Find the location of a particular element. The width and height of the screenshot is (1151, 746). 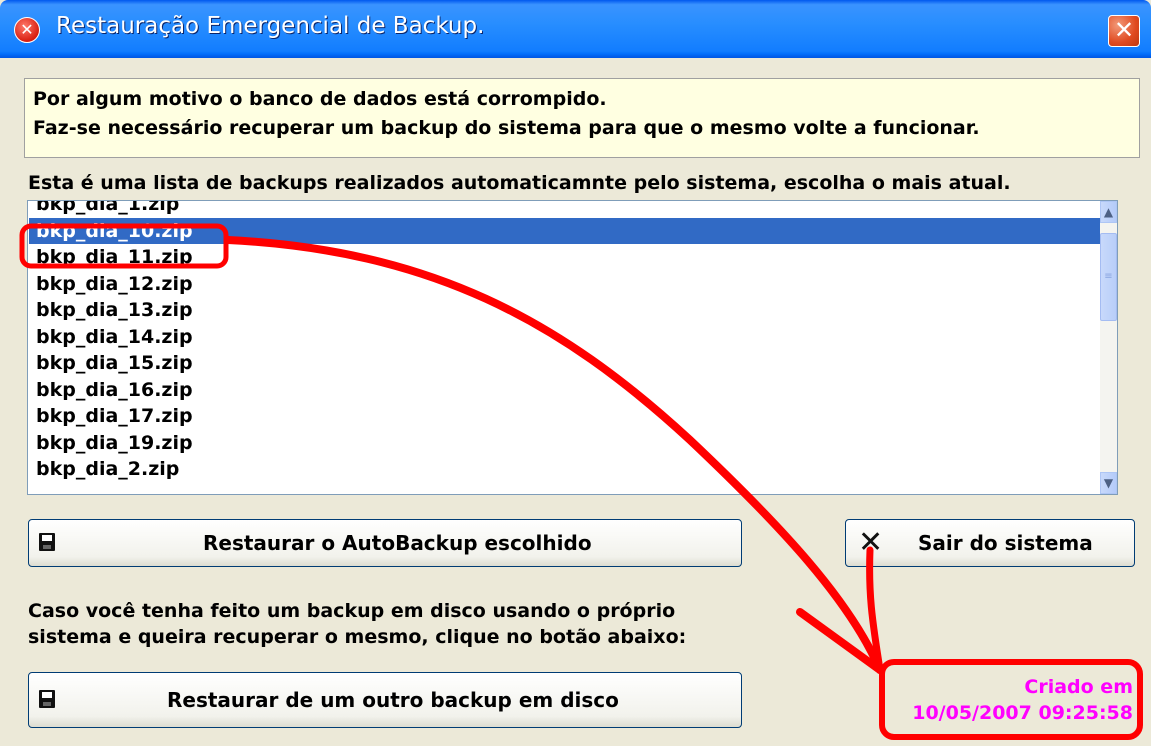

list-item: bkp_dia_14.zip is located at coordinates (565, 337).